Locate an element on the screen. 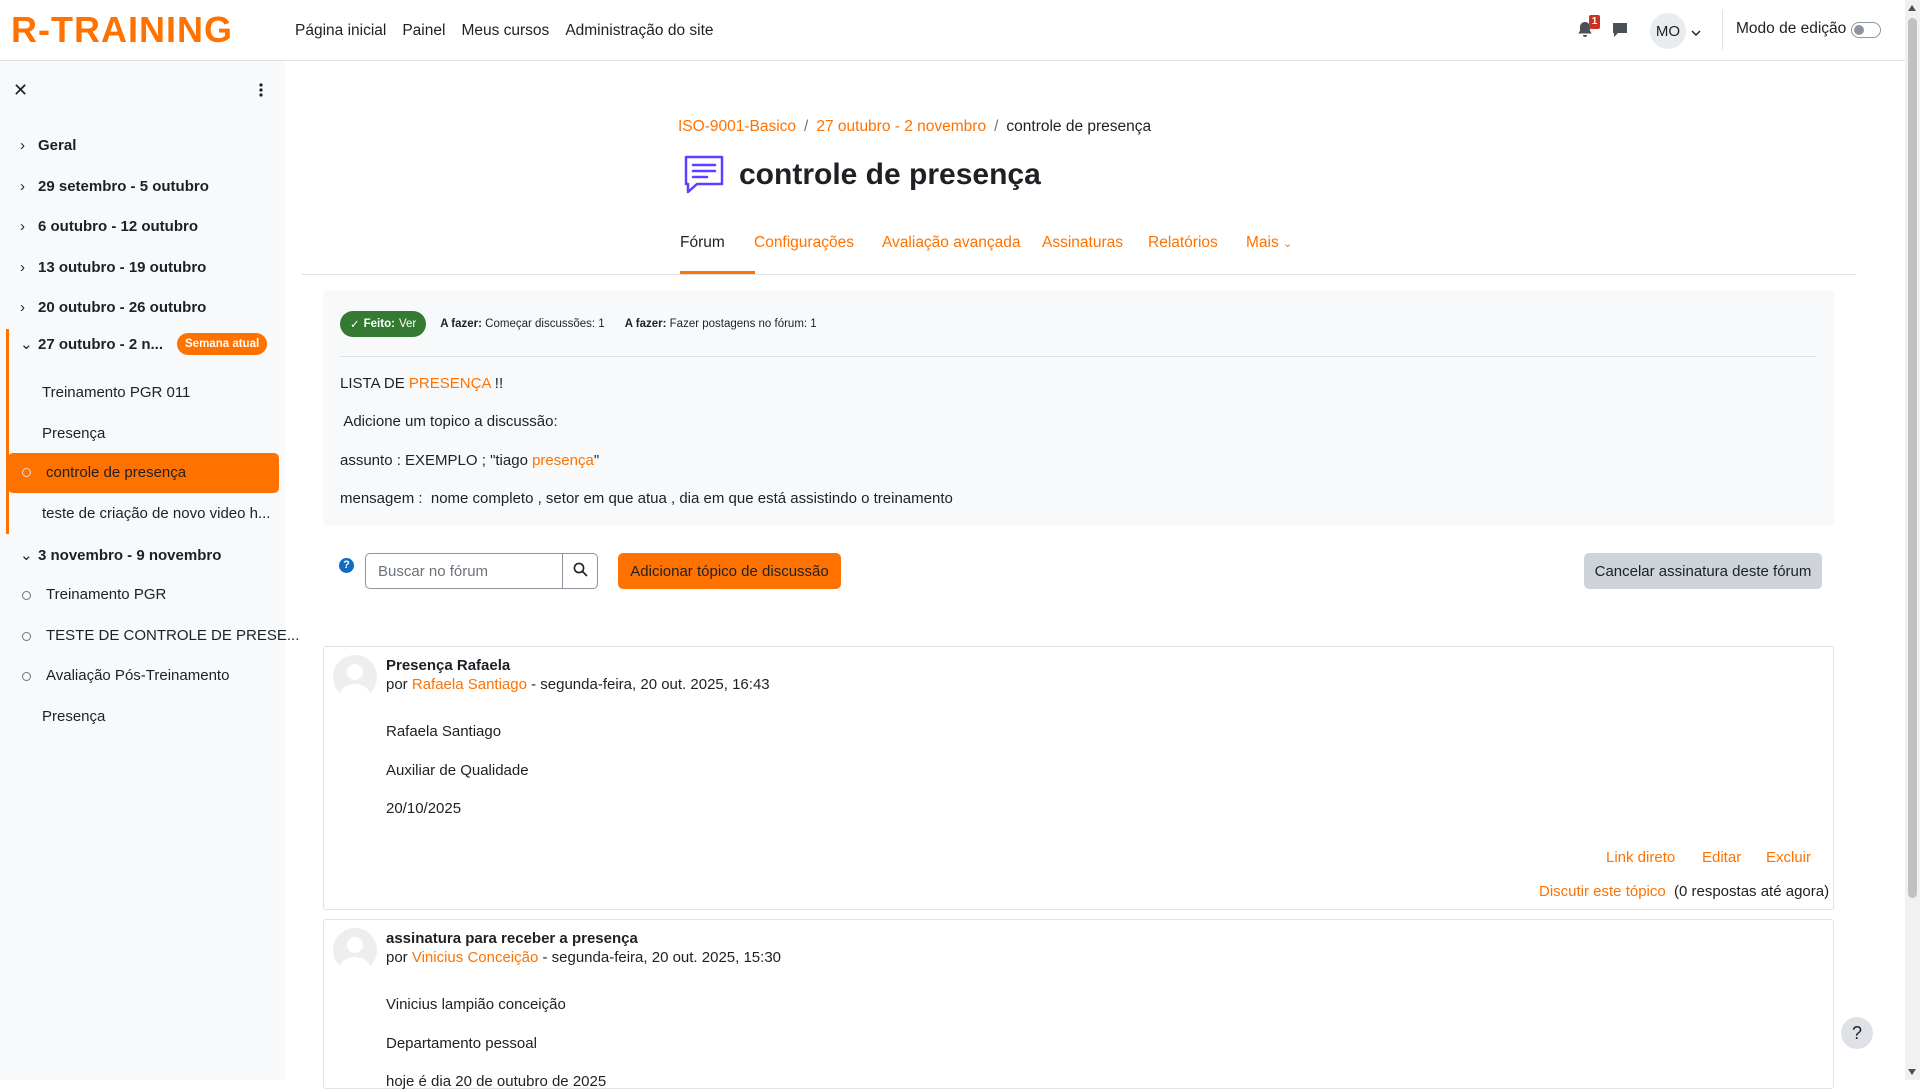 The height and width of the screenshot is (1090, 1920). section-label: Geral is located at coordinates (57, 145).